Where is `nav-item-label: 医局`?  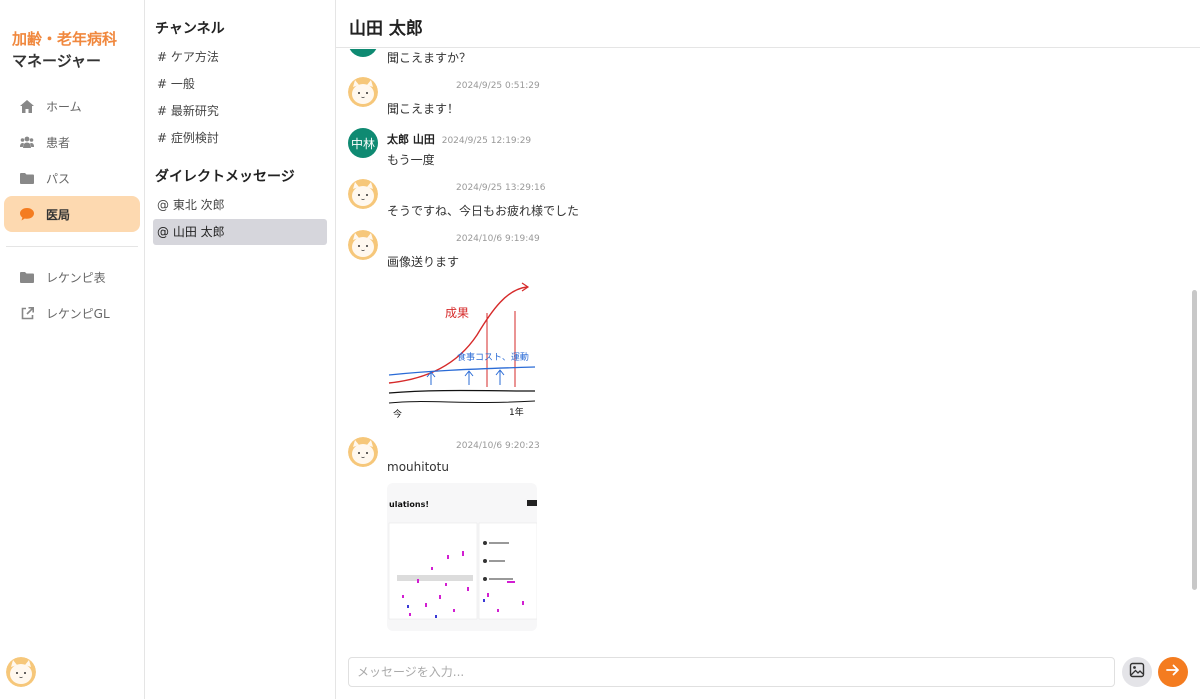 nav-item-label: 医局 is located at coordinates (58, 214).